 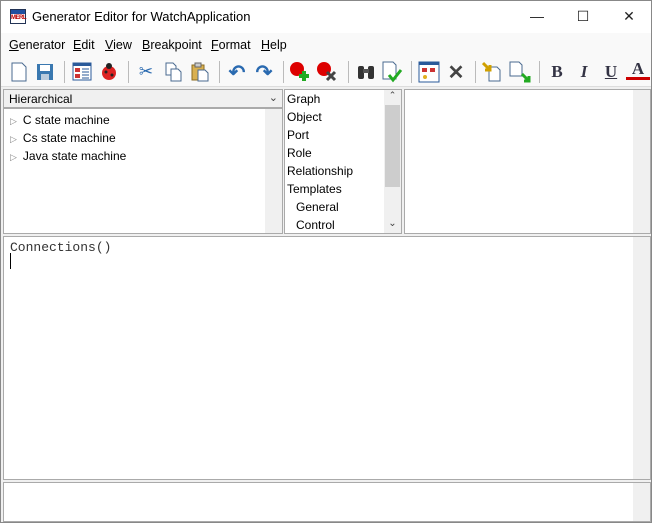 What do you see at coordinates (537, 17) in the screenshot?
I see `minimize-button: —` at bounding box center [537, 17].